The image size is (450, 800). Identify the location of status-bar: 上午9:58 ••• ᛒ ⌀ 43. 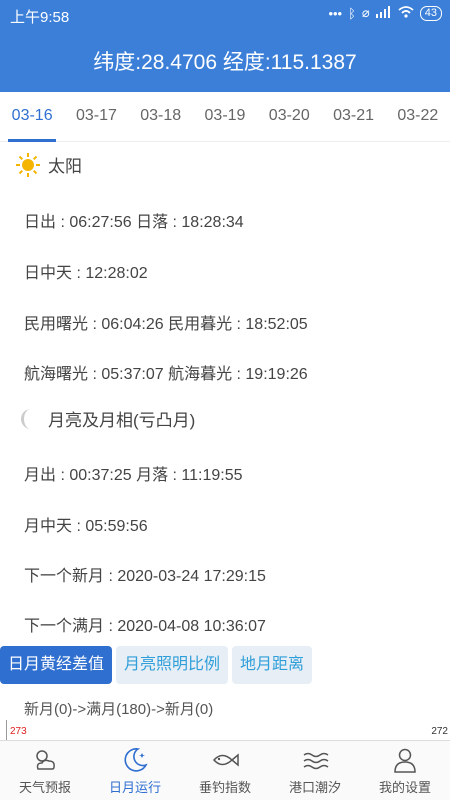
(225, 15).